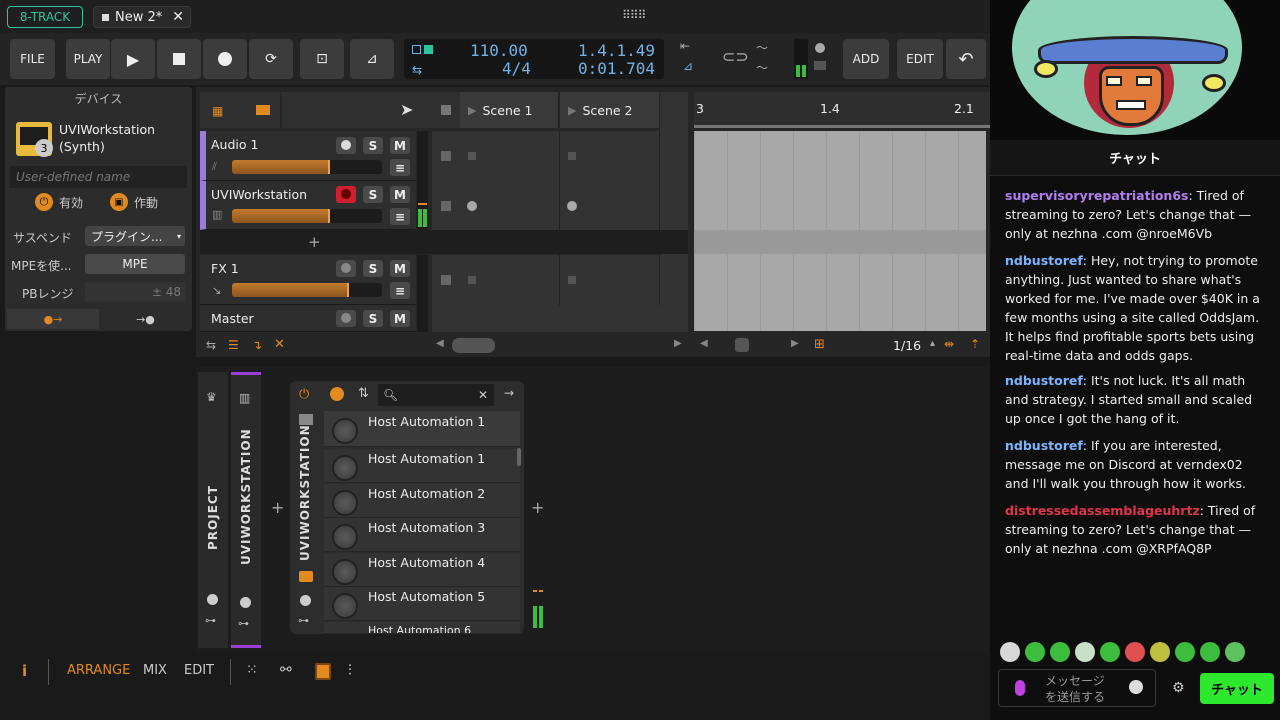 This screenshot has width=1280, height=720. I want to click on track-strip: ▥ UVIWORKSTATION ⊶, so click(246, 510).